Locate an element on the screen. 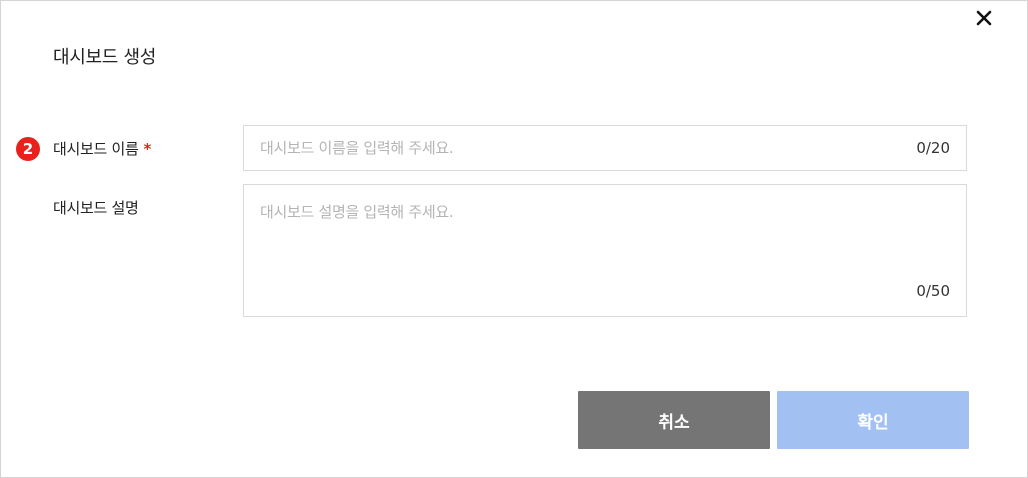  dashboard-name-label-text: 대시보드 이름 is located at coordinates (96, 149).